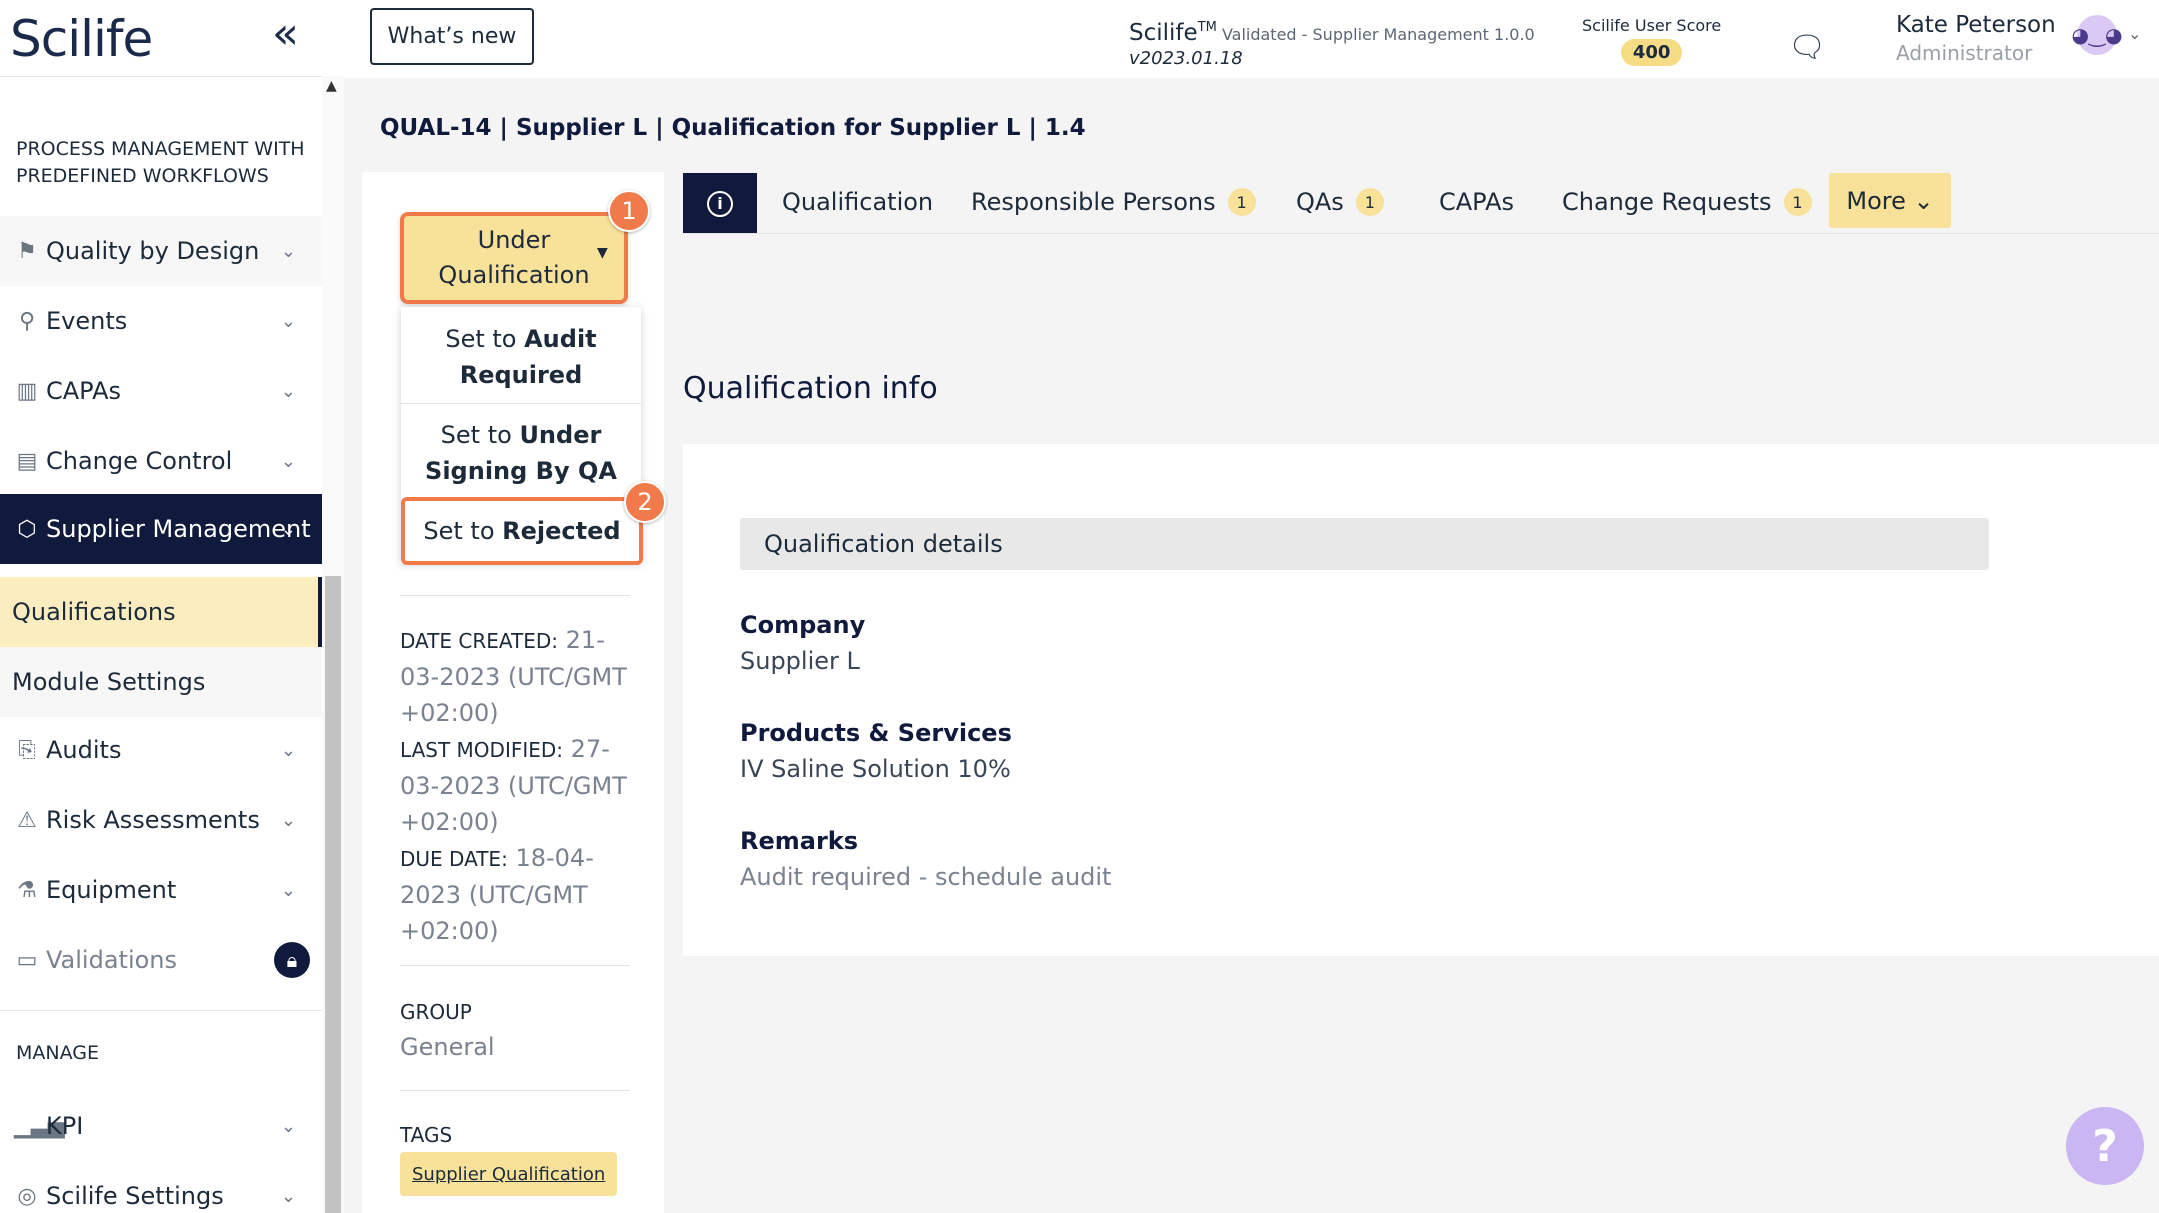 The image size is (2159, 1213). What do you see at coordinates (153, 251) in the screenshot?
I see `sidebar-item-label: Quality by Design` at bounding box center [153, 251].